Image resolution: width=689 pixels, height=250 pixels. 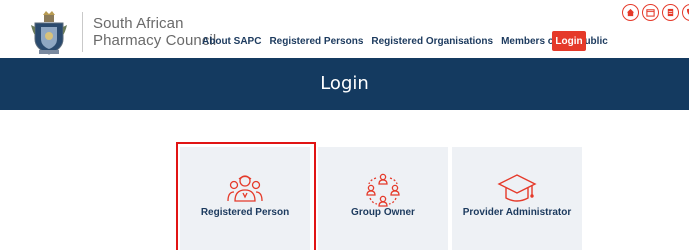 I want to click on home-icon, so click(x=630, y=12).